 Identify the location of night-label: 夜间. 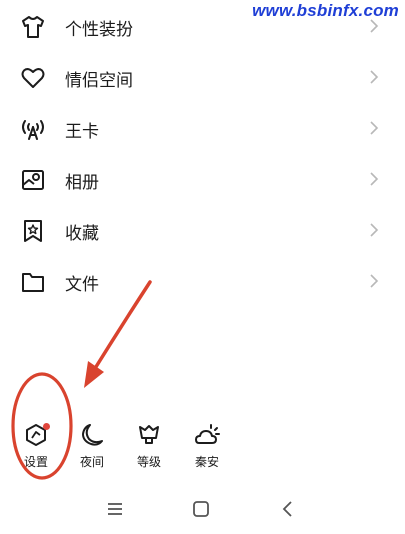
(91, 462).